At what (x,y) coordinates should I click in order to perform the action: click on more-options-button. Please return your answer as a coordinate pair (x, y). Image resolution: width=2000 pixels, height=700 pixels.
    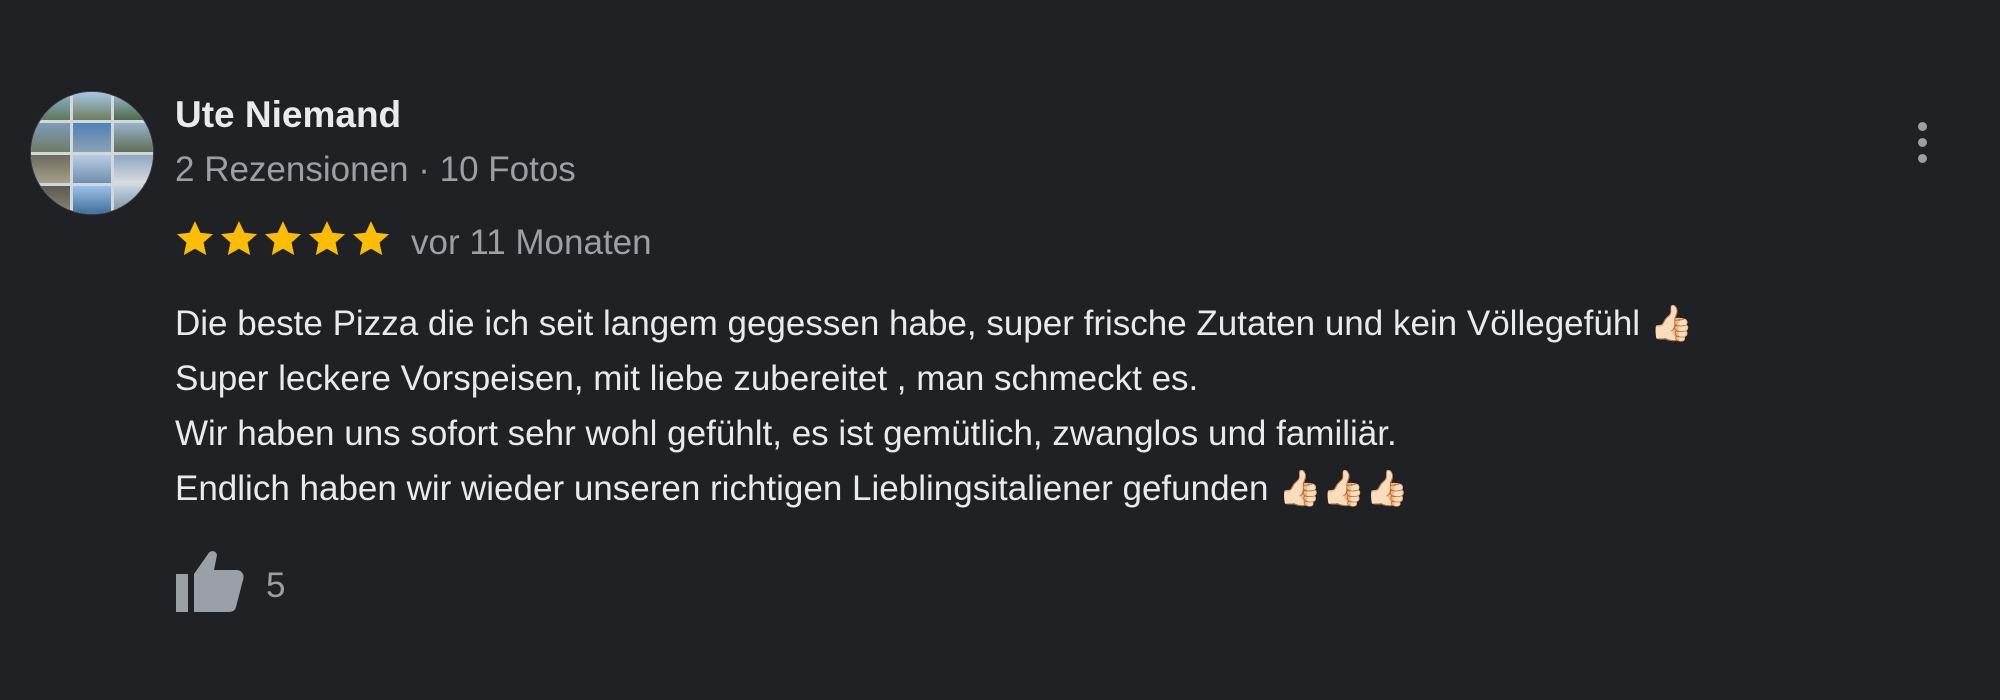
    Looking at the image, I should click on (1922, 142).